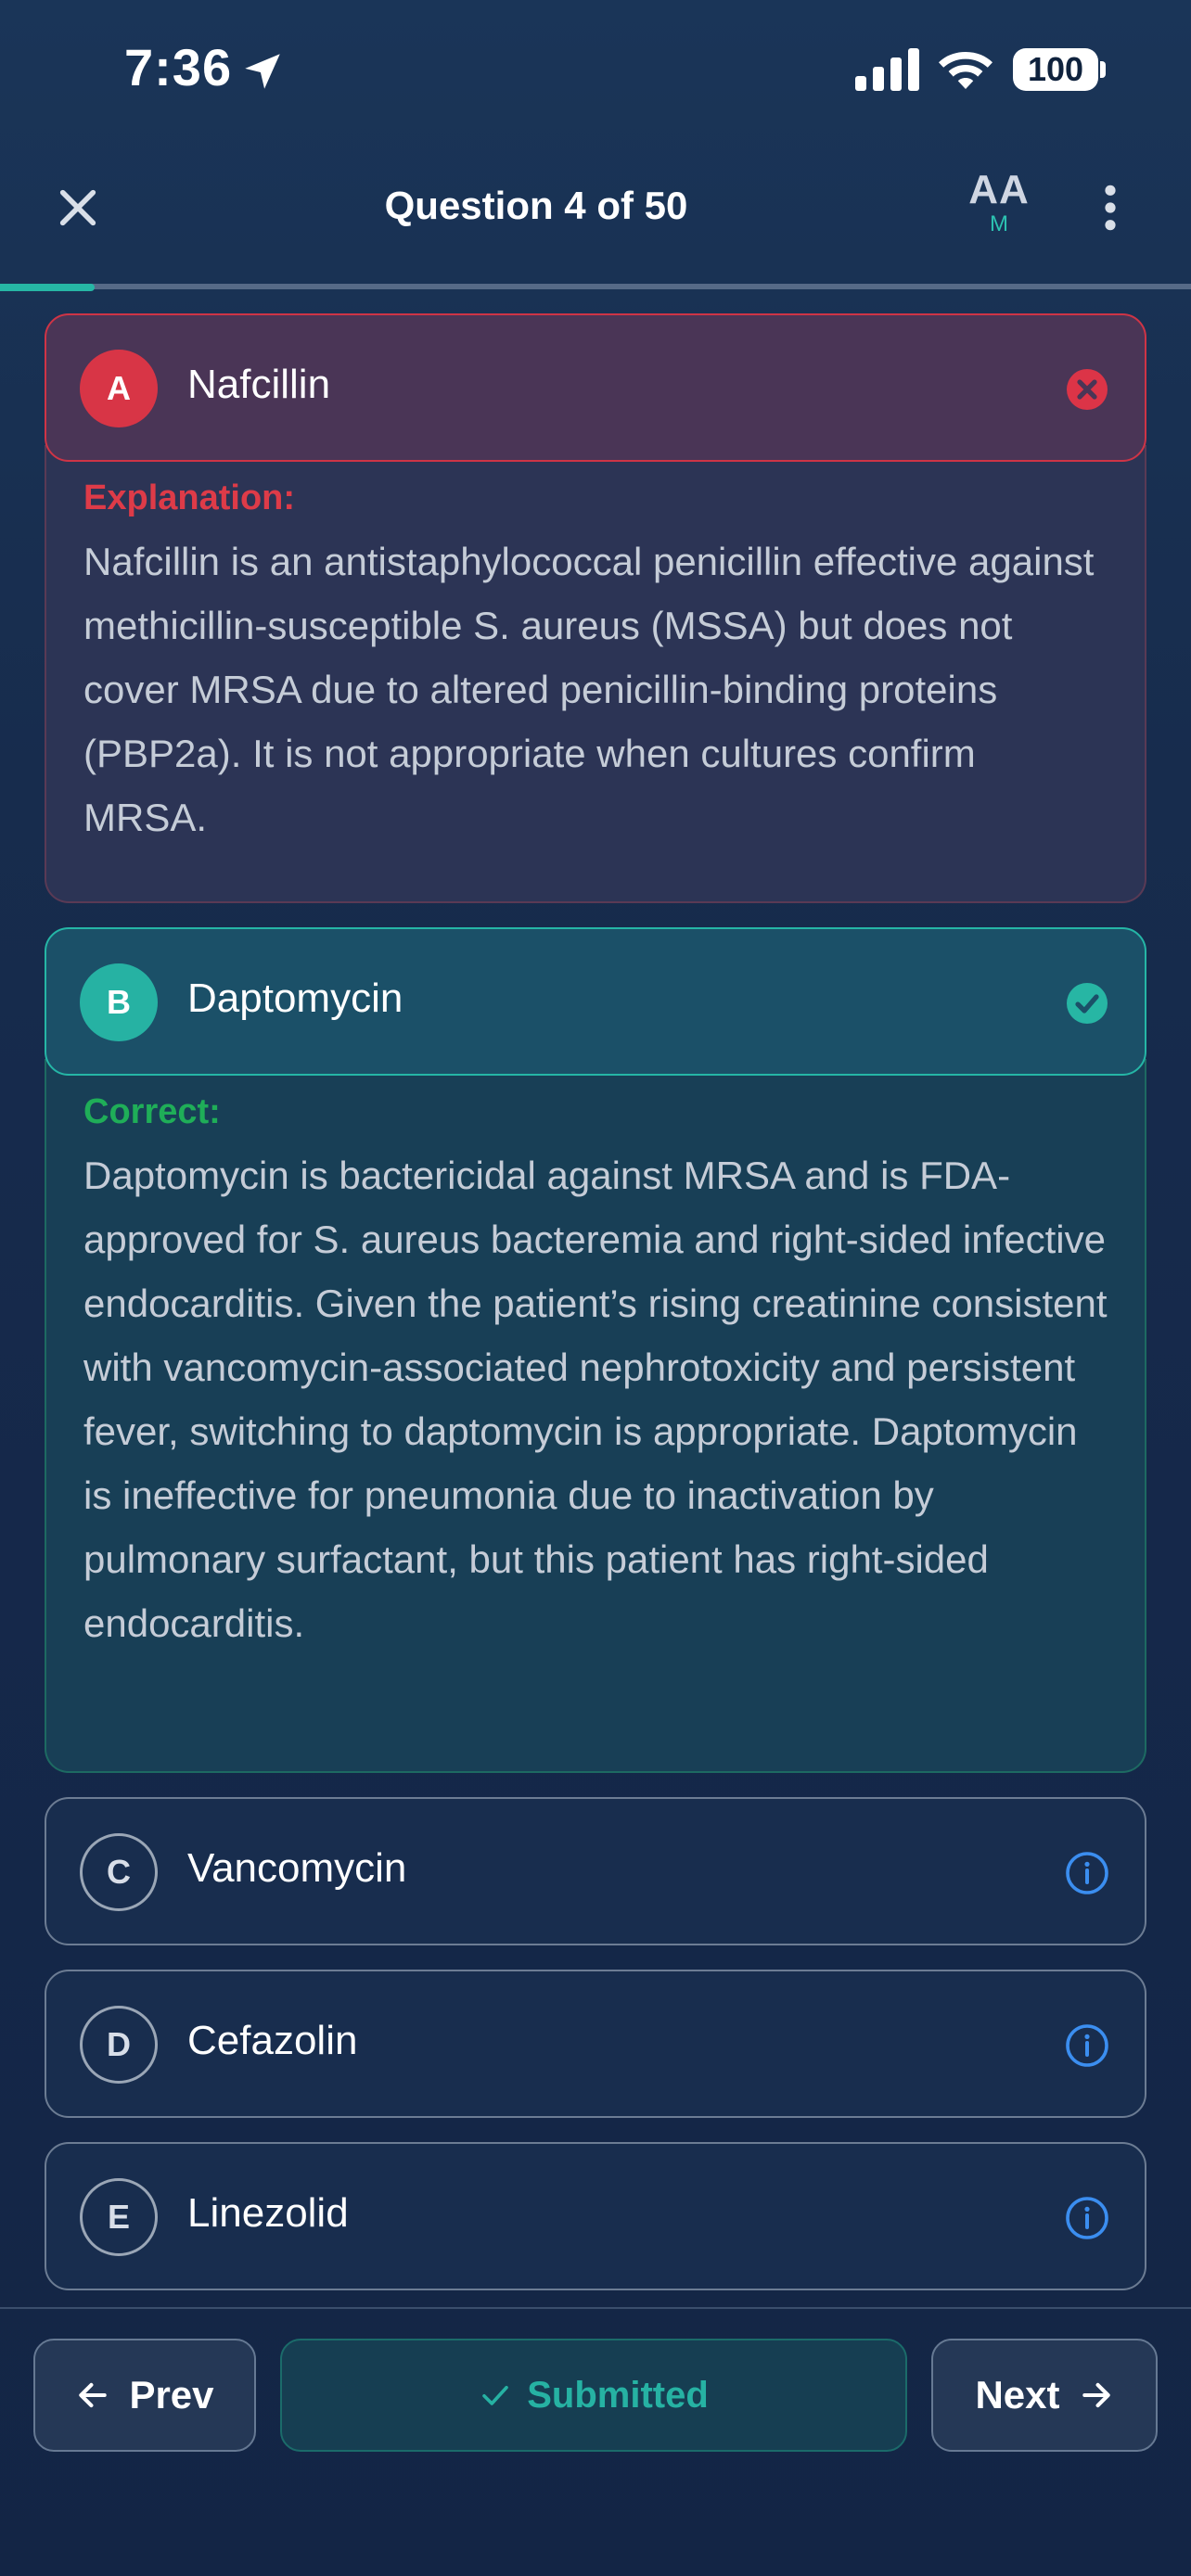 The image size is (1191, 2576). Describe the element at coordinates (1087, 390) in the screenshot. I see `x-circle-icon` at that location.